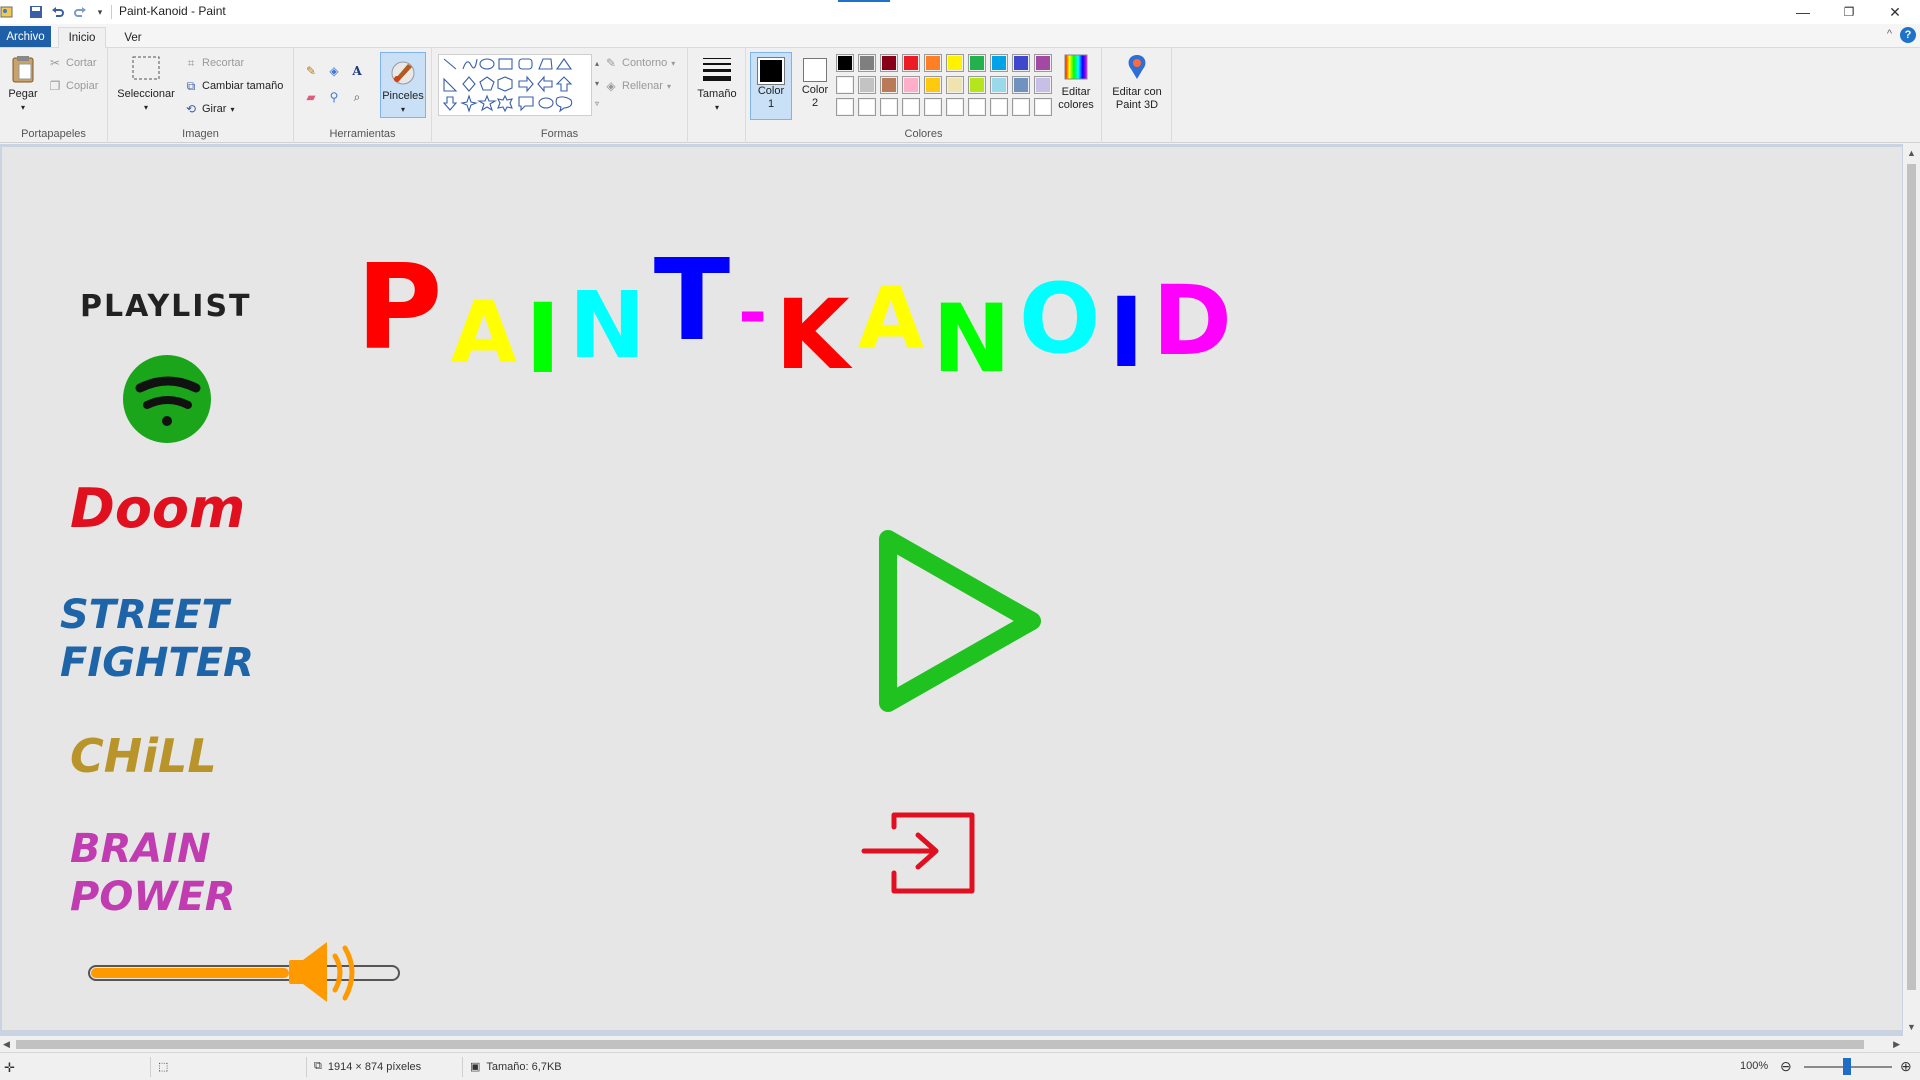  What do you see at coordinates (1906, 1066) in the screenshot?
I see `zoom-in-icon: ⊕` at bounding box center [1906, 1066].